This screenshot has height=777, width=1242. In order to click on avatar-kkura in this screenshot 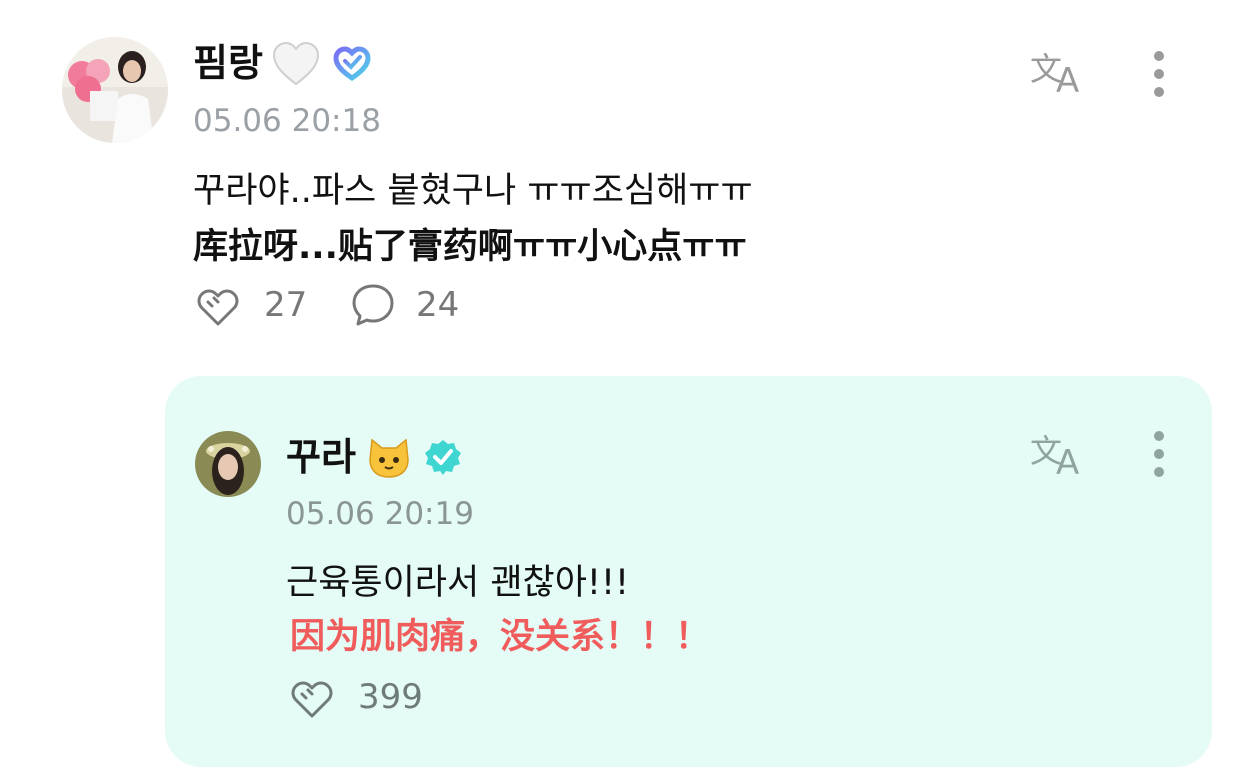, I will do `click(228, 464)`.